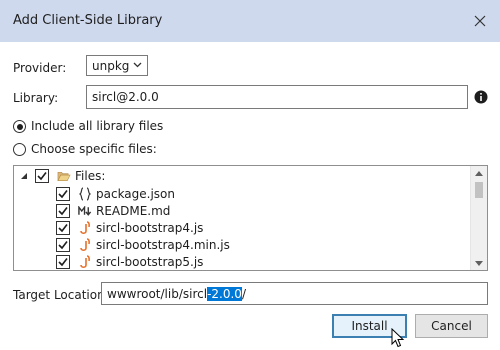  Describe the element at coordinates (137, 65) in the screenshot. I see `chevron-down-icon` at that location.